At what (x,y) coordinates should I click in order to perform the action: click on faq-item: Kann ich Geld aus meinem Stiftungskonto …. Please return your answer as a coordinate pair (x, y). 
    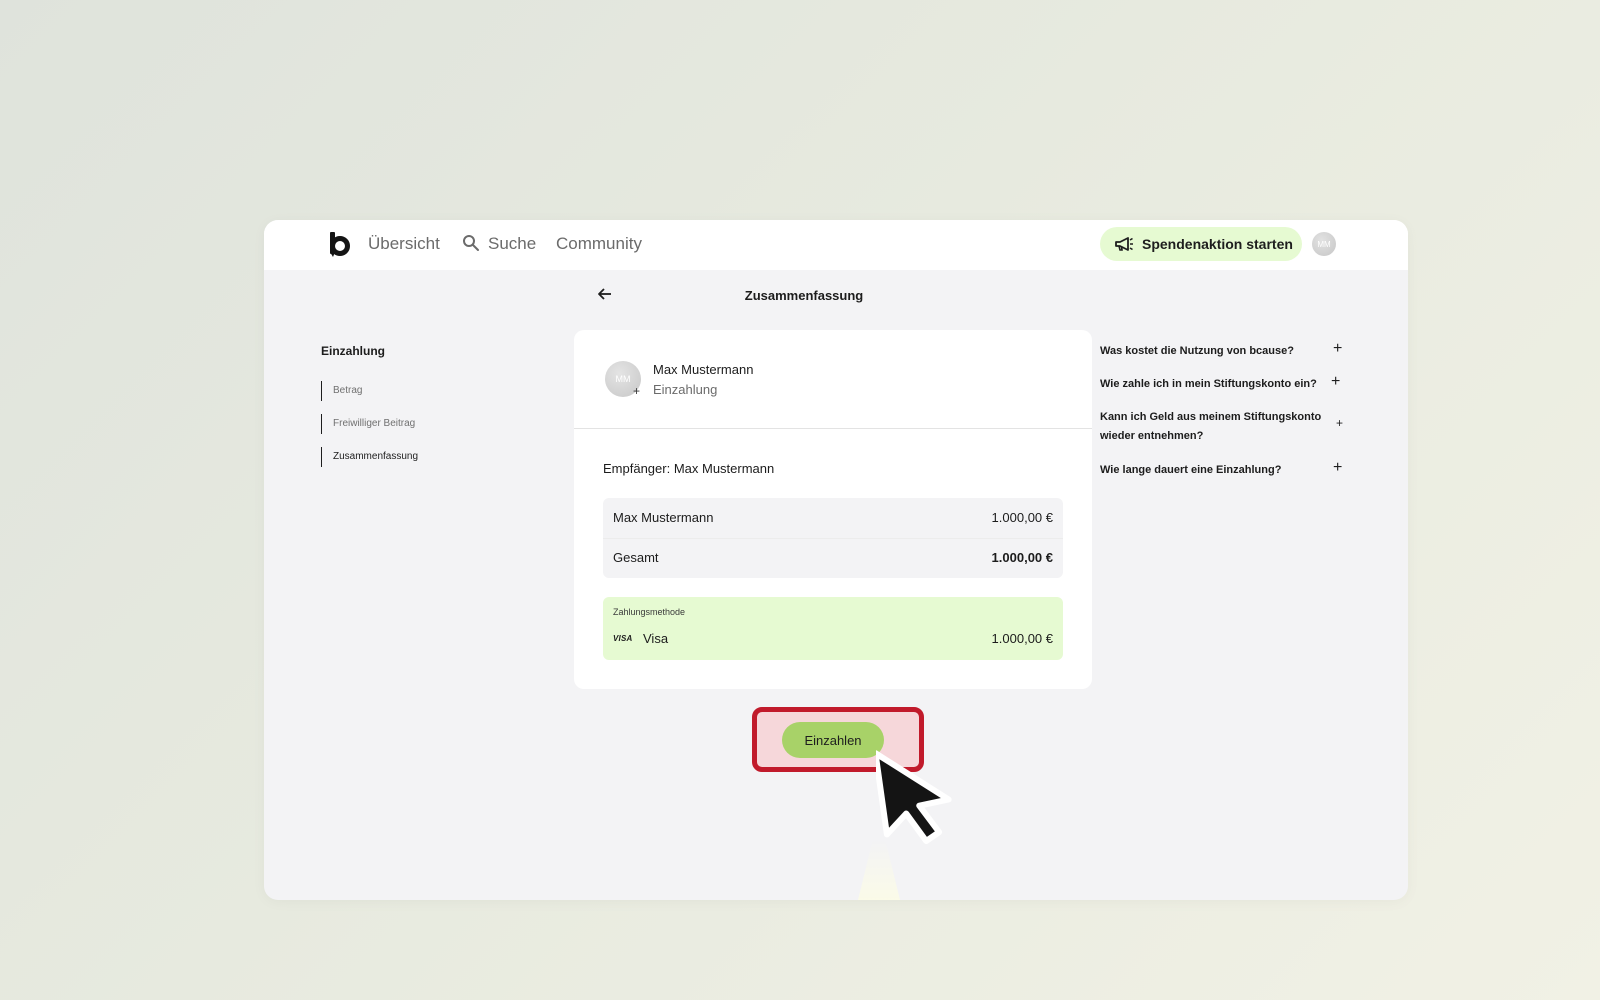
    Looking at the image, I should click on (1218, 427).